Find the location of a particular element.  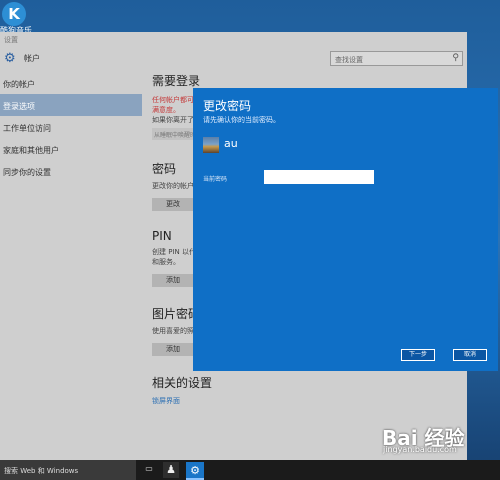

sidebar-item-sync-settings: 同步你的设置 is located at coordinates (71, 171).